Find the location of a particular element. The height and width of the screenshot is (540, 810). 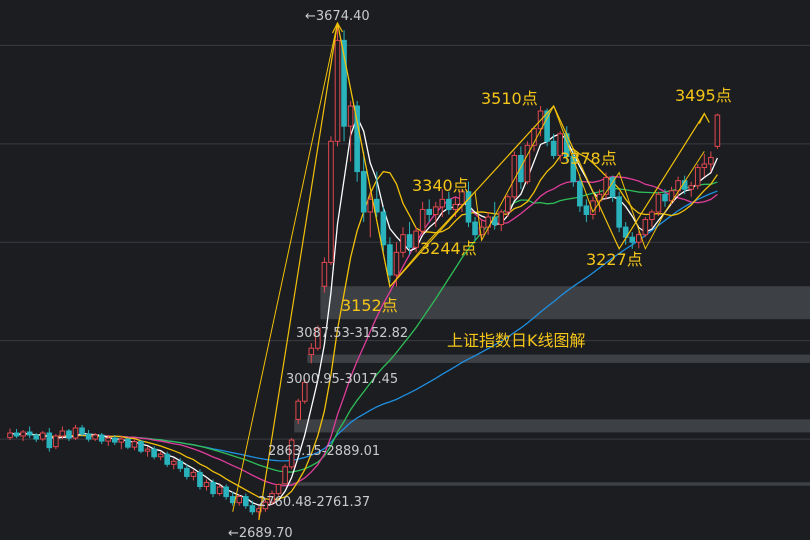

pivot-label: 3152点 is located at coordinates (369, 305).